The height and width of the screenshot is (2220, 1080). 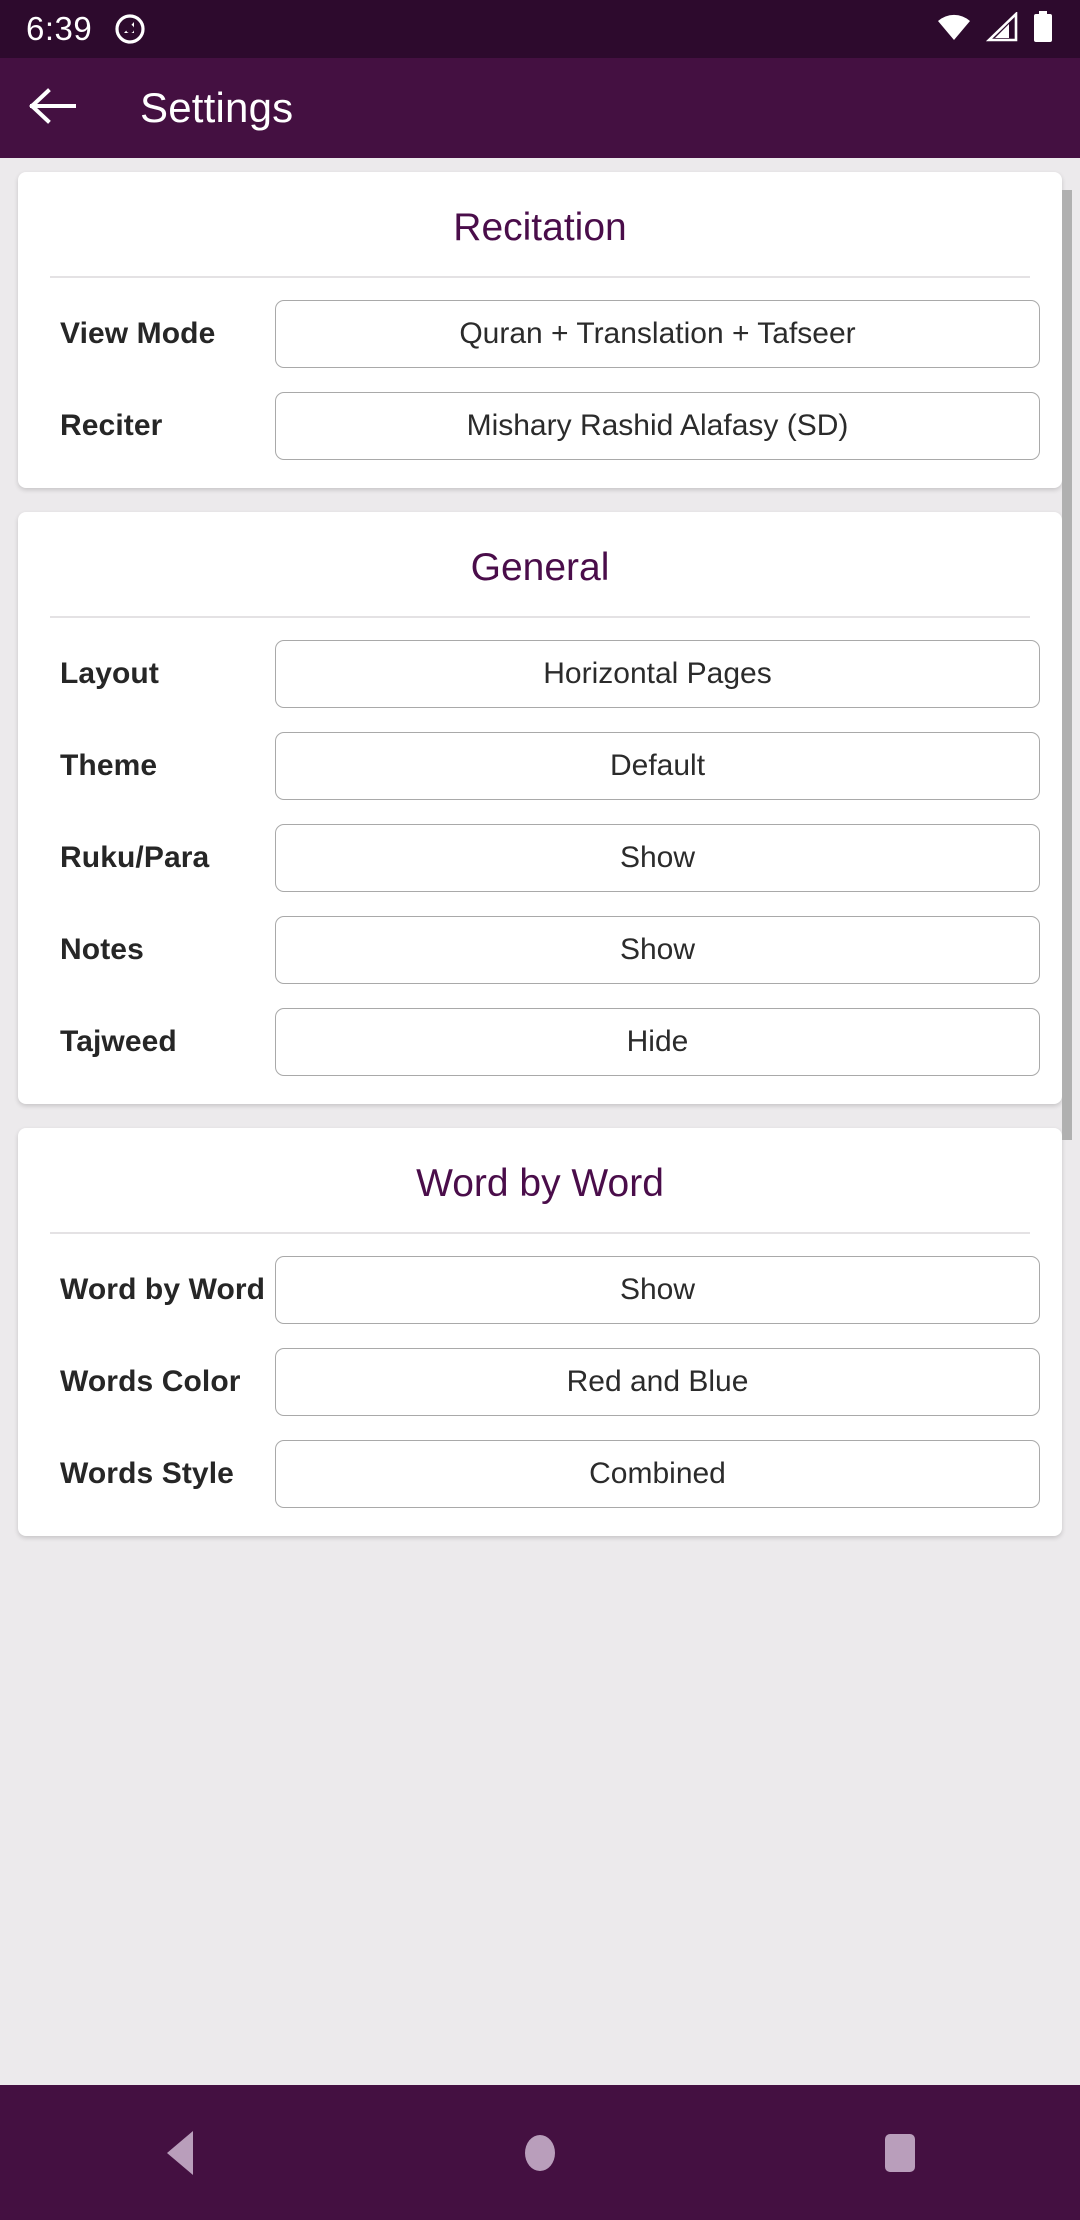 I want to click on setting-row: Notes Show, so click(x=540, y=950).